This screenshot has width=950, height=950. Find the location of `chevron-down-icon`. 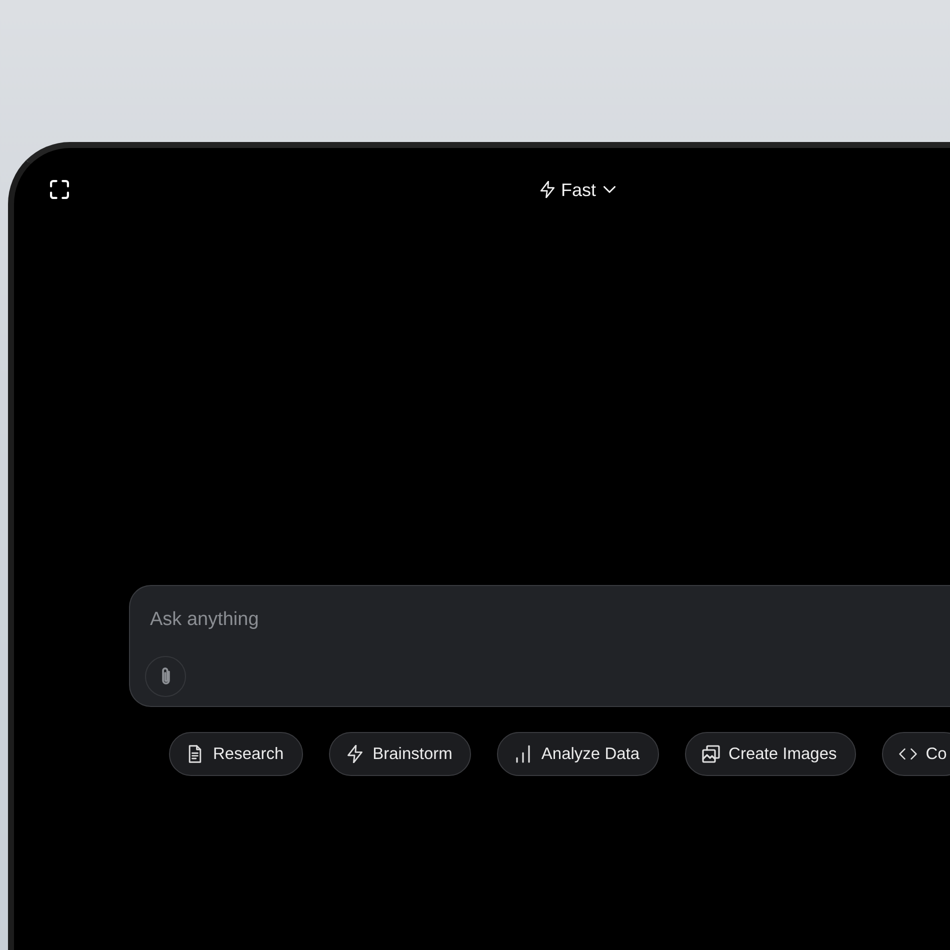

chevron-down-icon is located at coordinates (609, 189).